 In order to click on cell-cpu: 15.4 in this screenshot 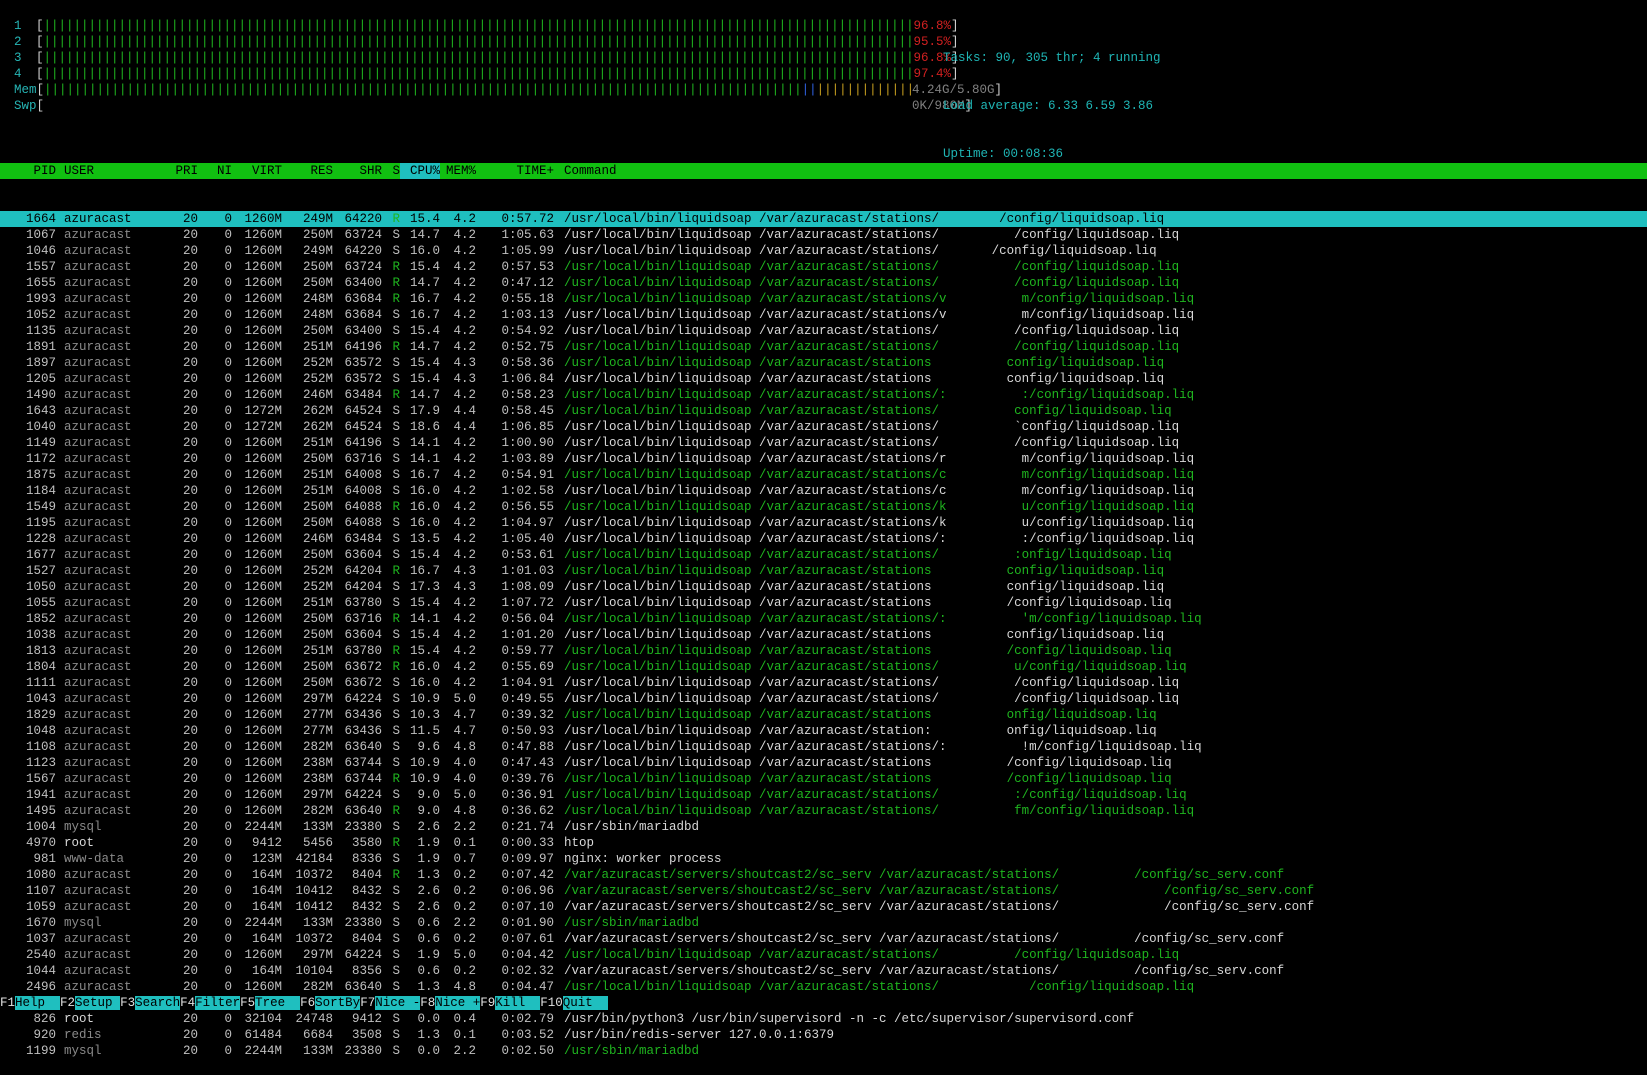, I will do `click(424, 603)`.